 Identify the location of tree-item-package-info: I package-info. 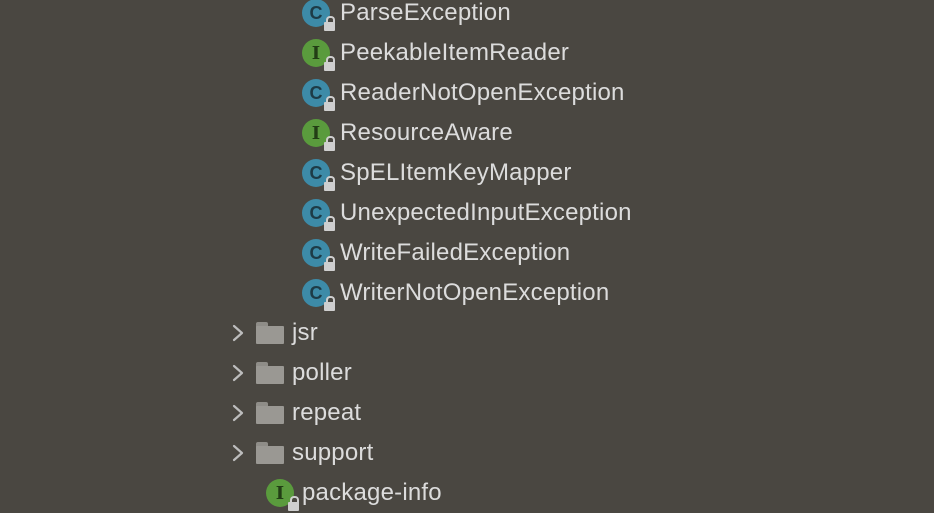
(467, 493).